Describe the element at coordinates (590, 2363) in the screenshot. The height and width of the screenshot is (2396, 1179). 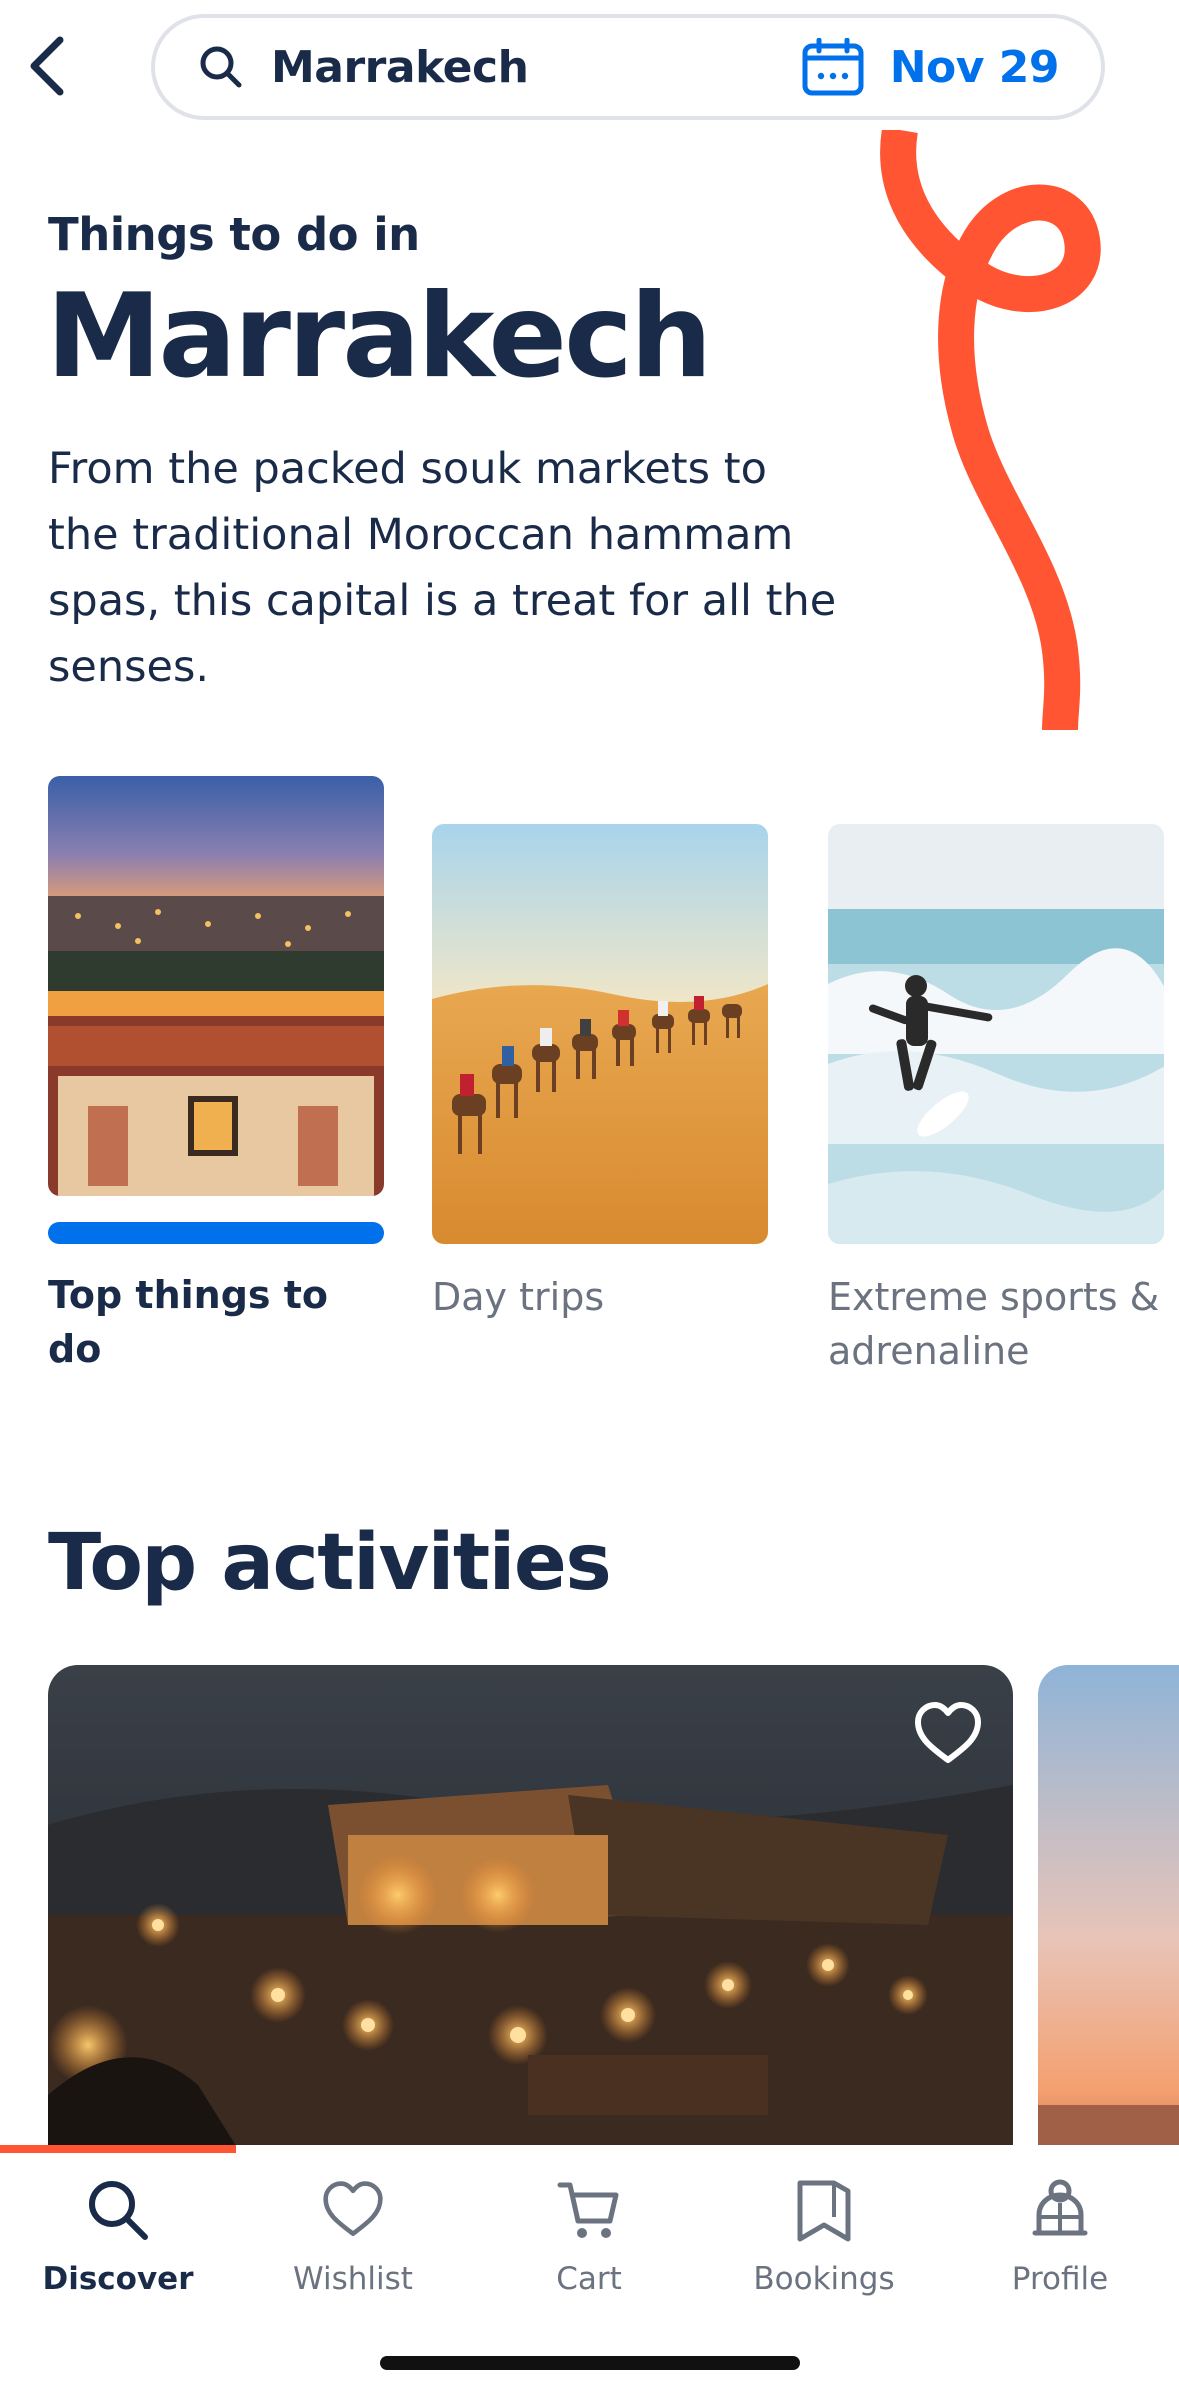
I see `home-indicator` at that location.